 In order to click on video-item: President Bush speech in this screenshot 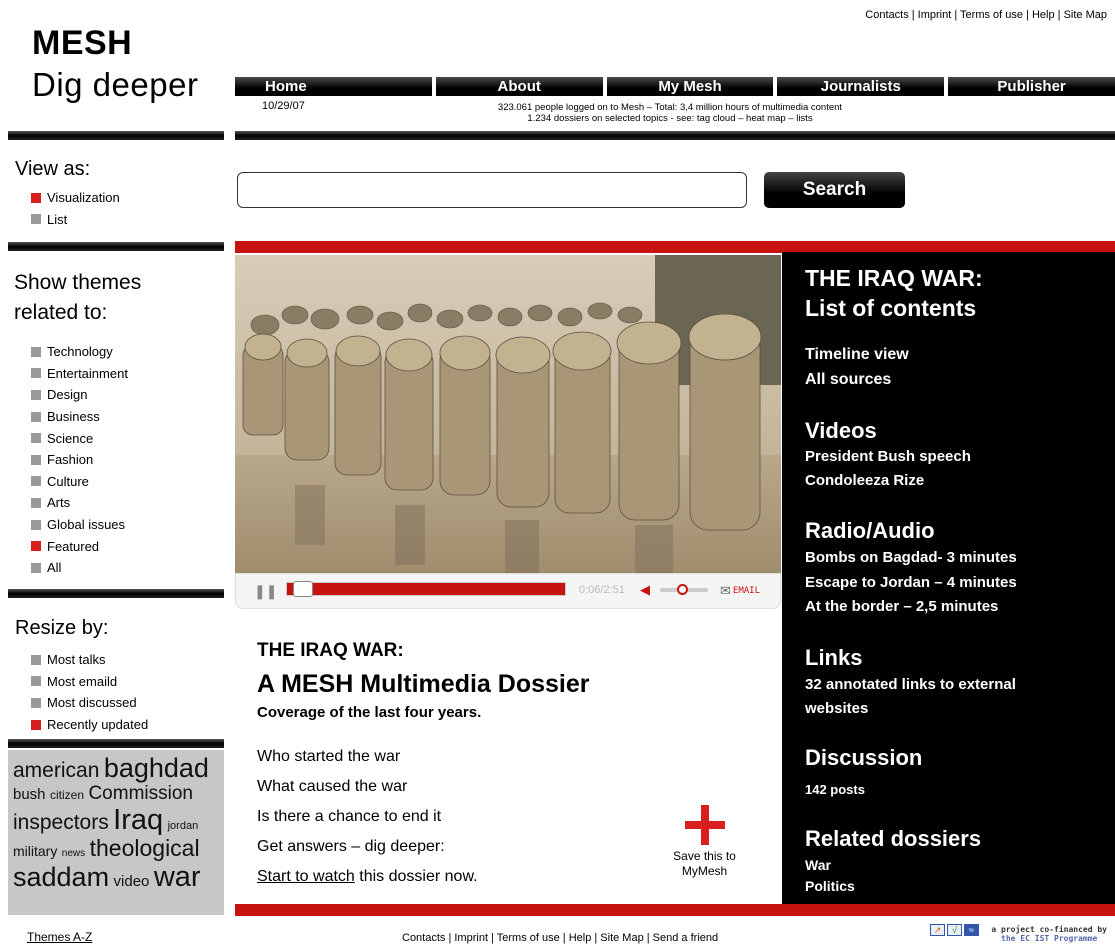, I will do `click(888, 457)`.